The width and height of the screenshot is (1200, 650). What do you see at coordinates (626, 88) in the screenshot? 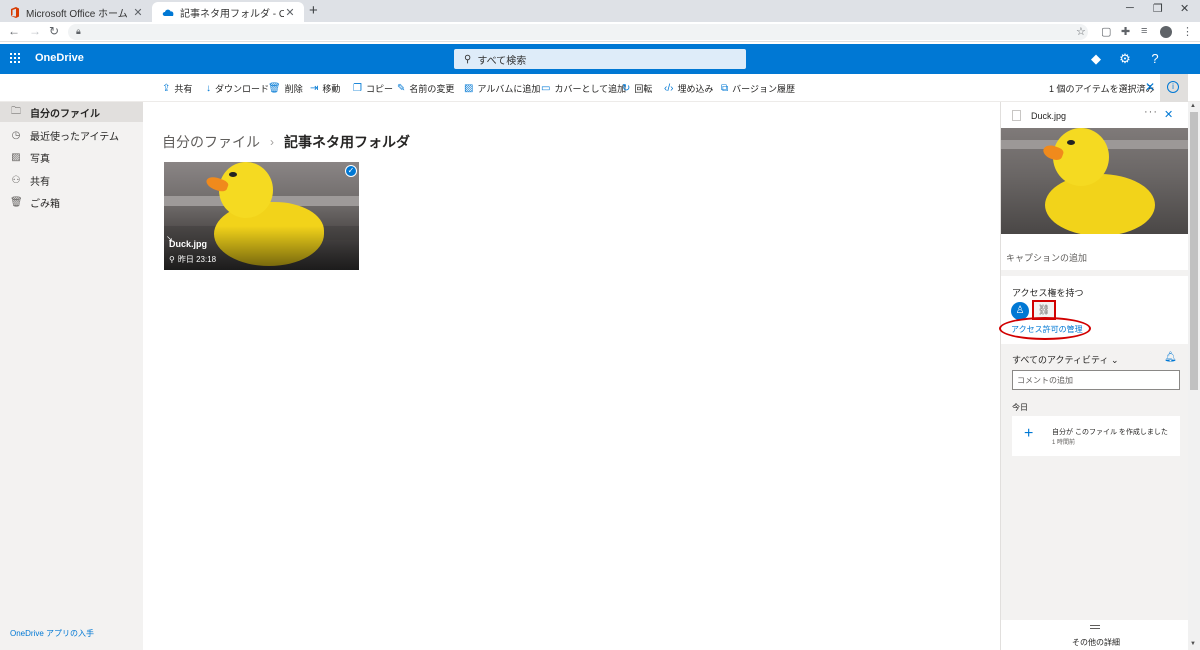
I see `rotate-icon: ↻` at bounding box center [626, 88].